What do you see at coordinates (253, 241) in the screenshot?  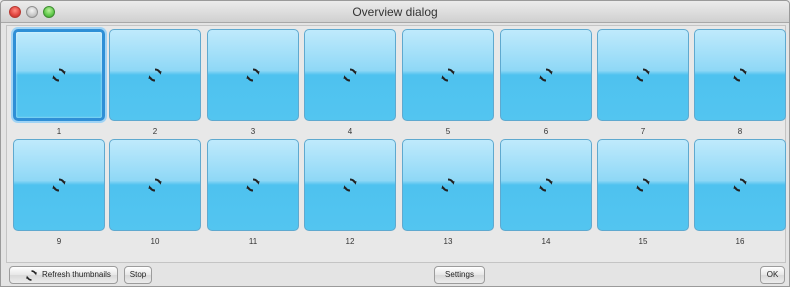 I see `thumbnail-label: 11` at bounding box center [253, 241].